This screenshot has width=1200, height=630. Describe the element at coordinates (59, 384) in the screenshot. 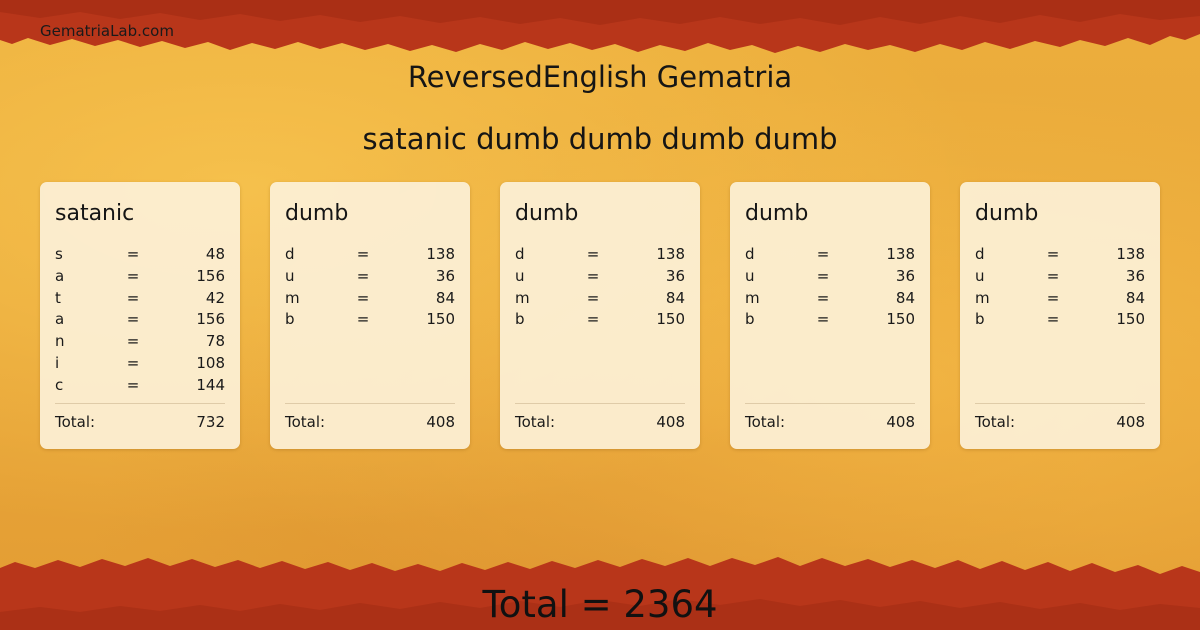

I see `letter: c` at that location.